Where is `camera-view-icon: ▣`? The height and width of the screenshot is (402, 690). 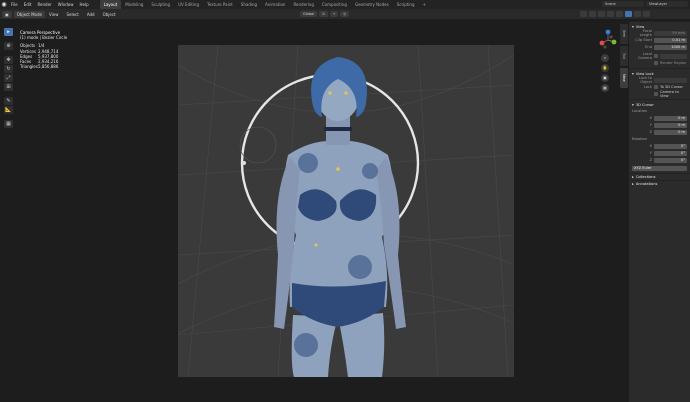 camera-view-icon: ▣ is located at coordinates (605, 78).